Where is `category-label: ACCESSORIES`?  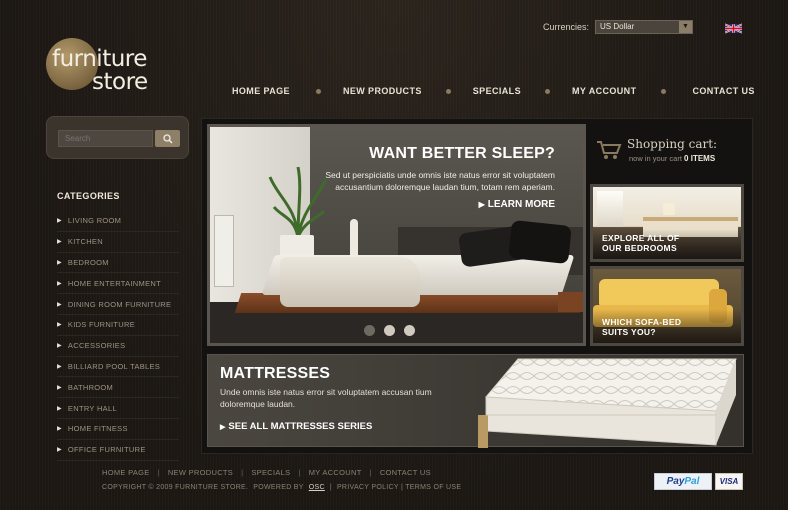 category-label: ACCESSORIES is located at coordinates (96, 346).